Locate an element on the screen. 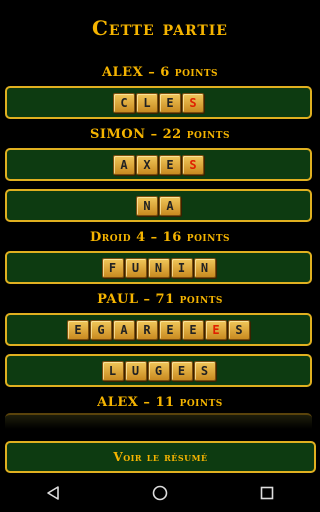 The height and width of the screenshot is (512, 320). player-header-alex: ALEX – 6 points is located at coordinates (160, 72).